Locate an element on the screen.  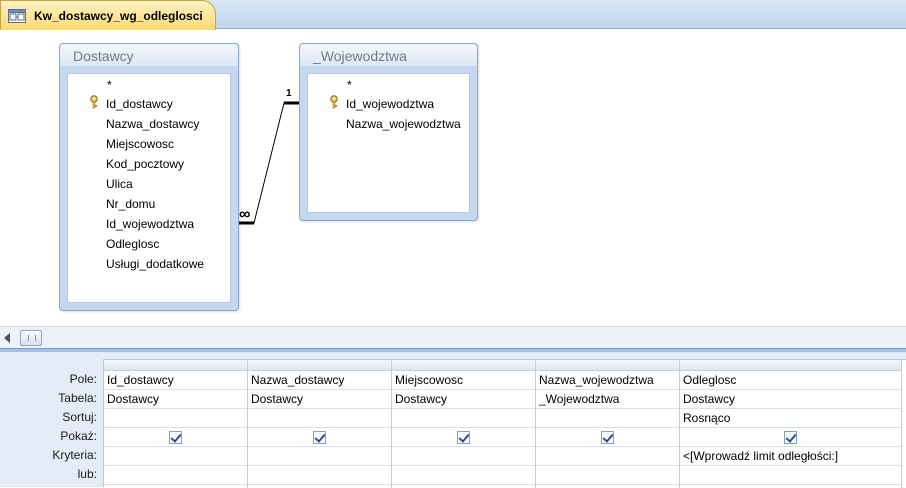
field-item: Ulica is located at coordinates (119, 184).